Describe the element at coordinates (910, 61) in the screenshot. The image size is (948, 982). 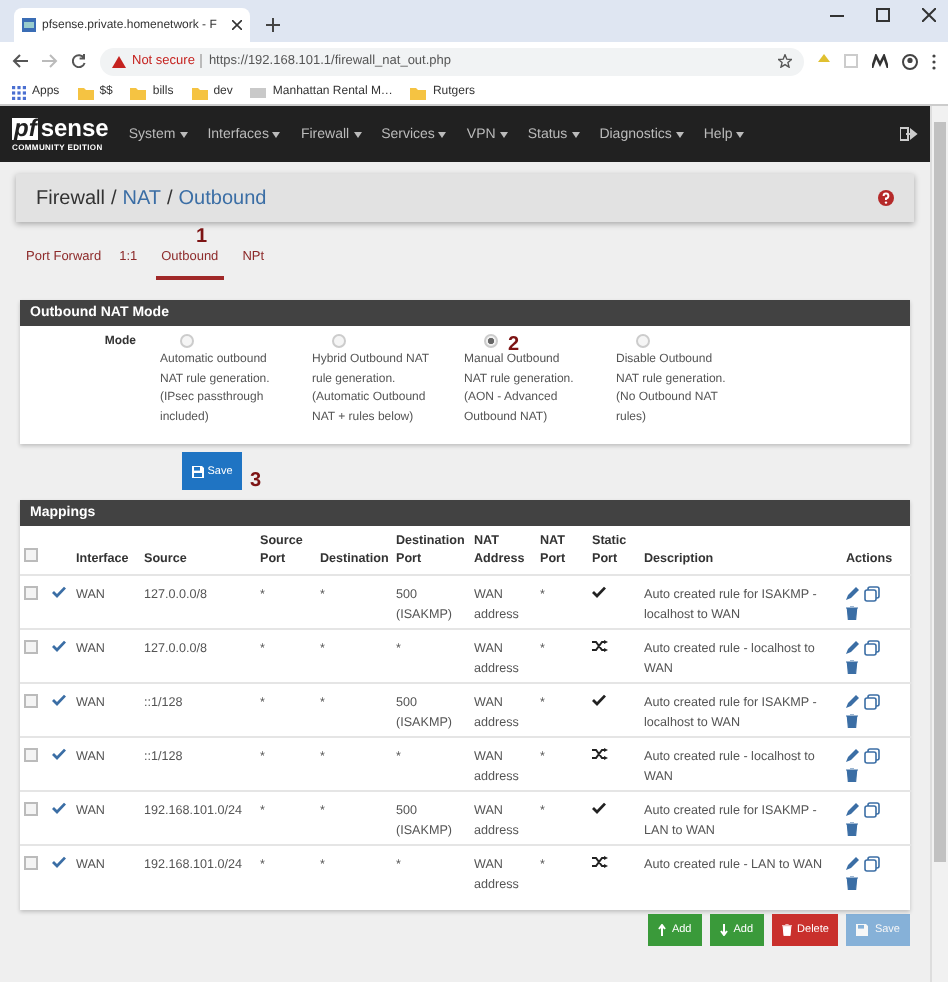
I see `profile-icon` at that location.